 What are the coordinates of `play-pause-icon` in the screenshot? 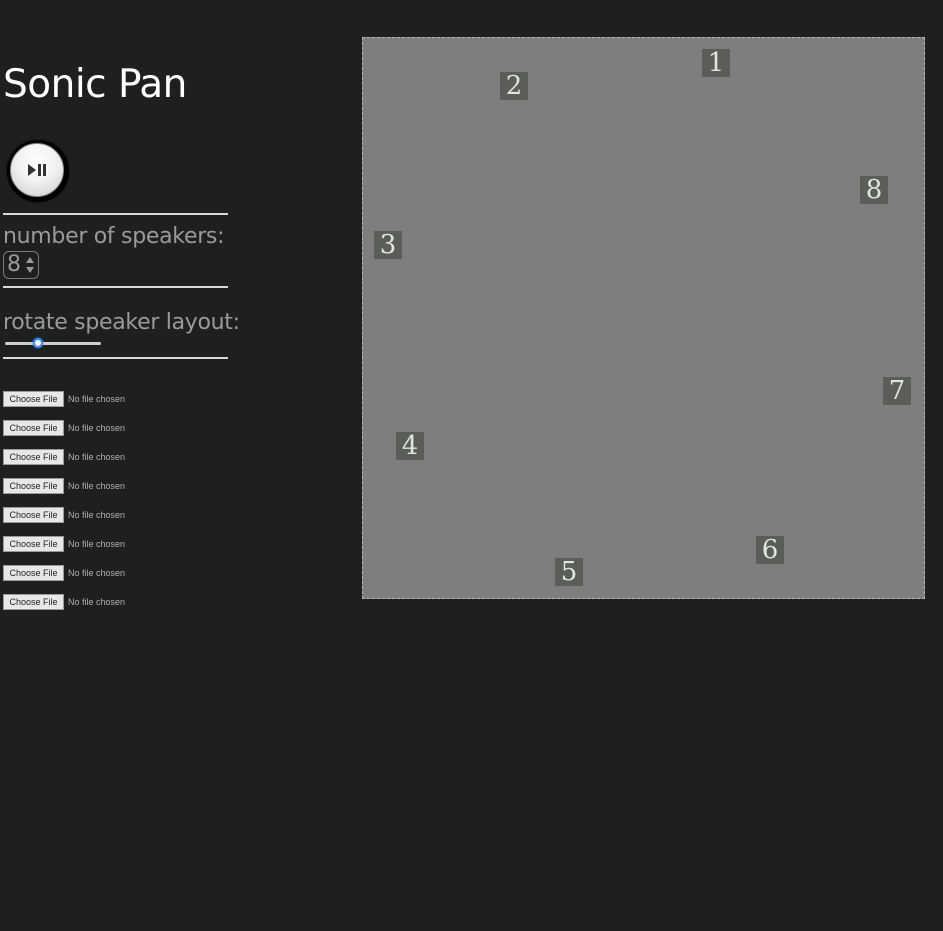 It's located at (37, 170).